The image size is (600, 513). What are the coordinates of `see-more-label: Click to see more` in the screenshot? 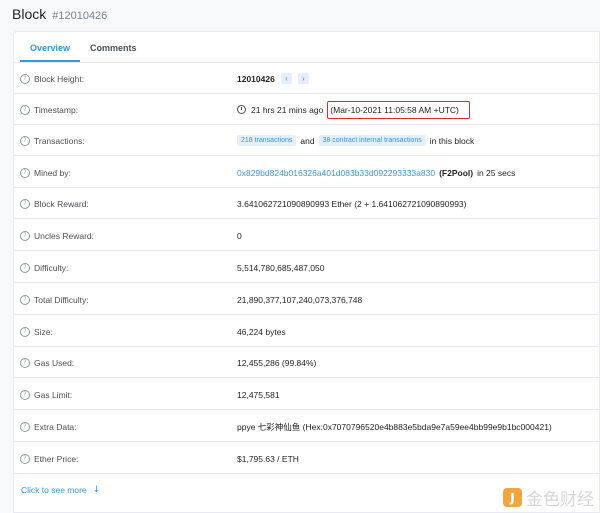 It's located at (54, 490).